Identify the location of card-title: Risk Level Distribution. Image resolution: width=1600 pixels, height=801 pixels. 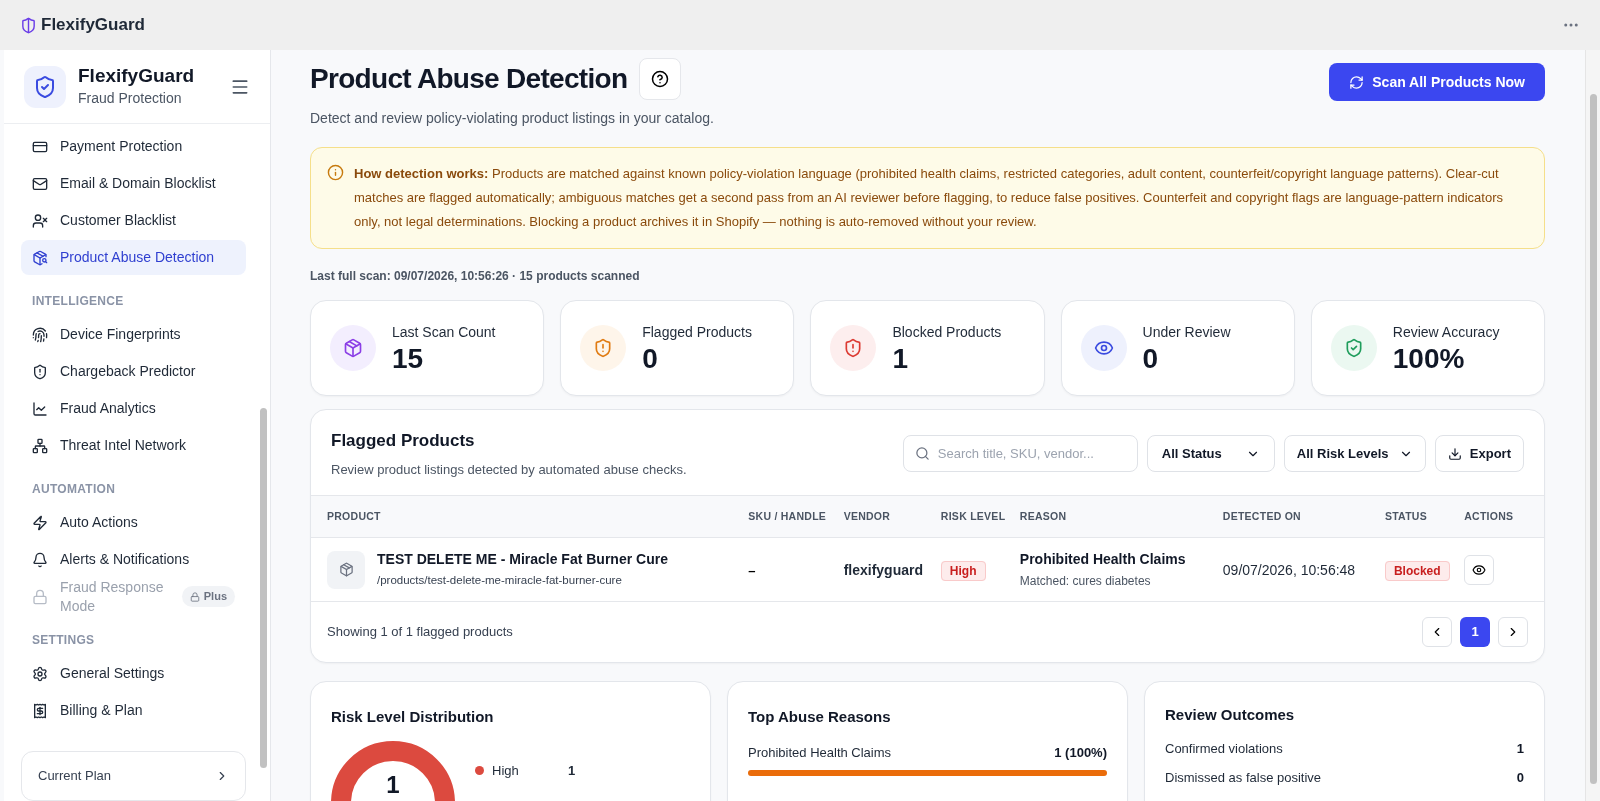
(413, 717).